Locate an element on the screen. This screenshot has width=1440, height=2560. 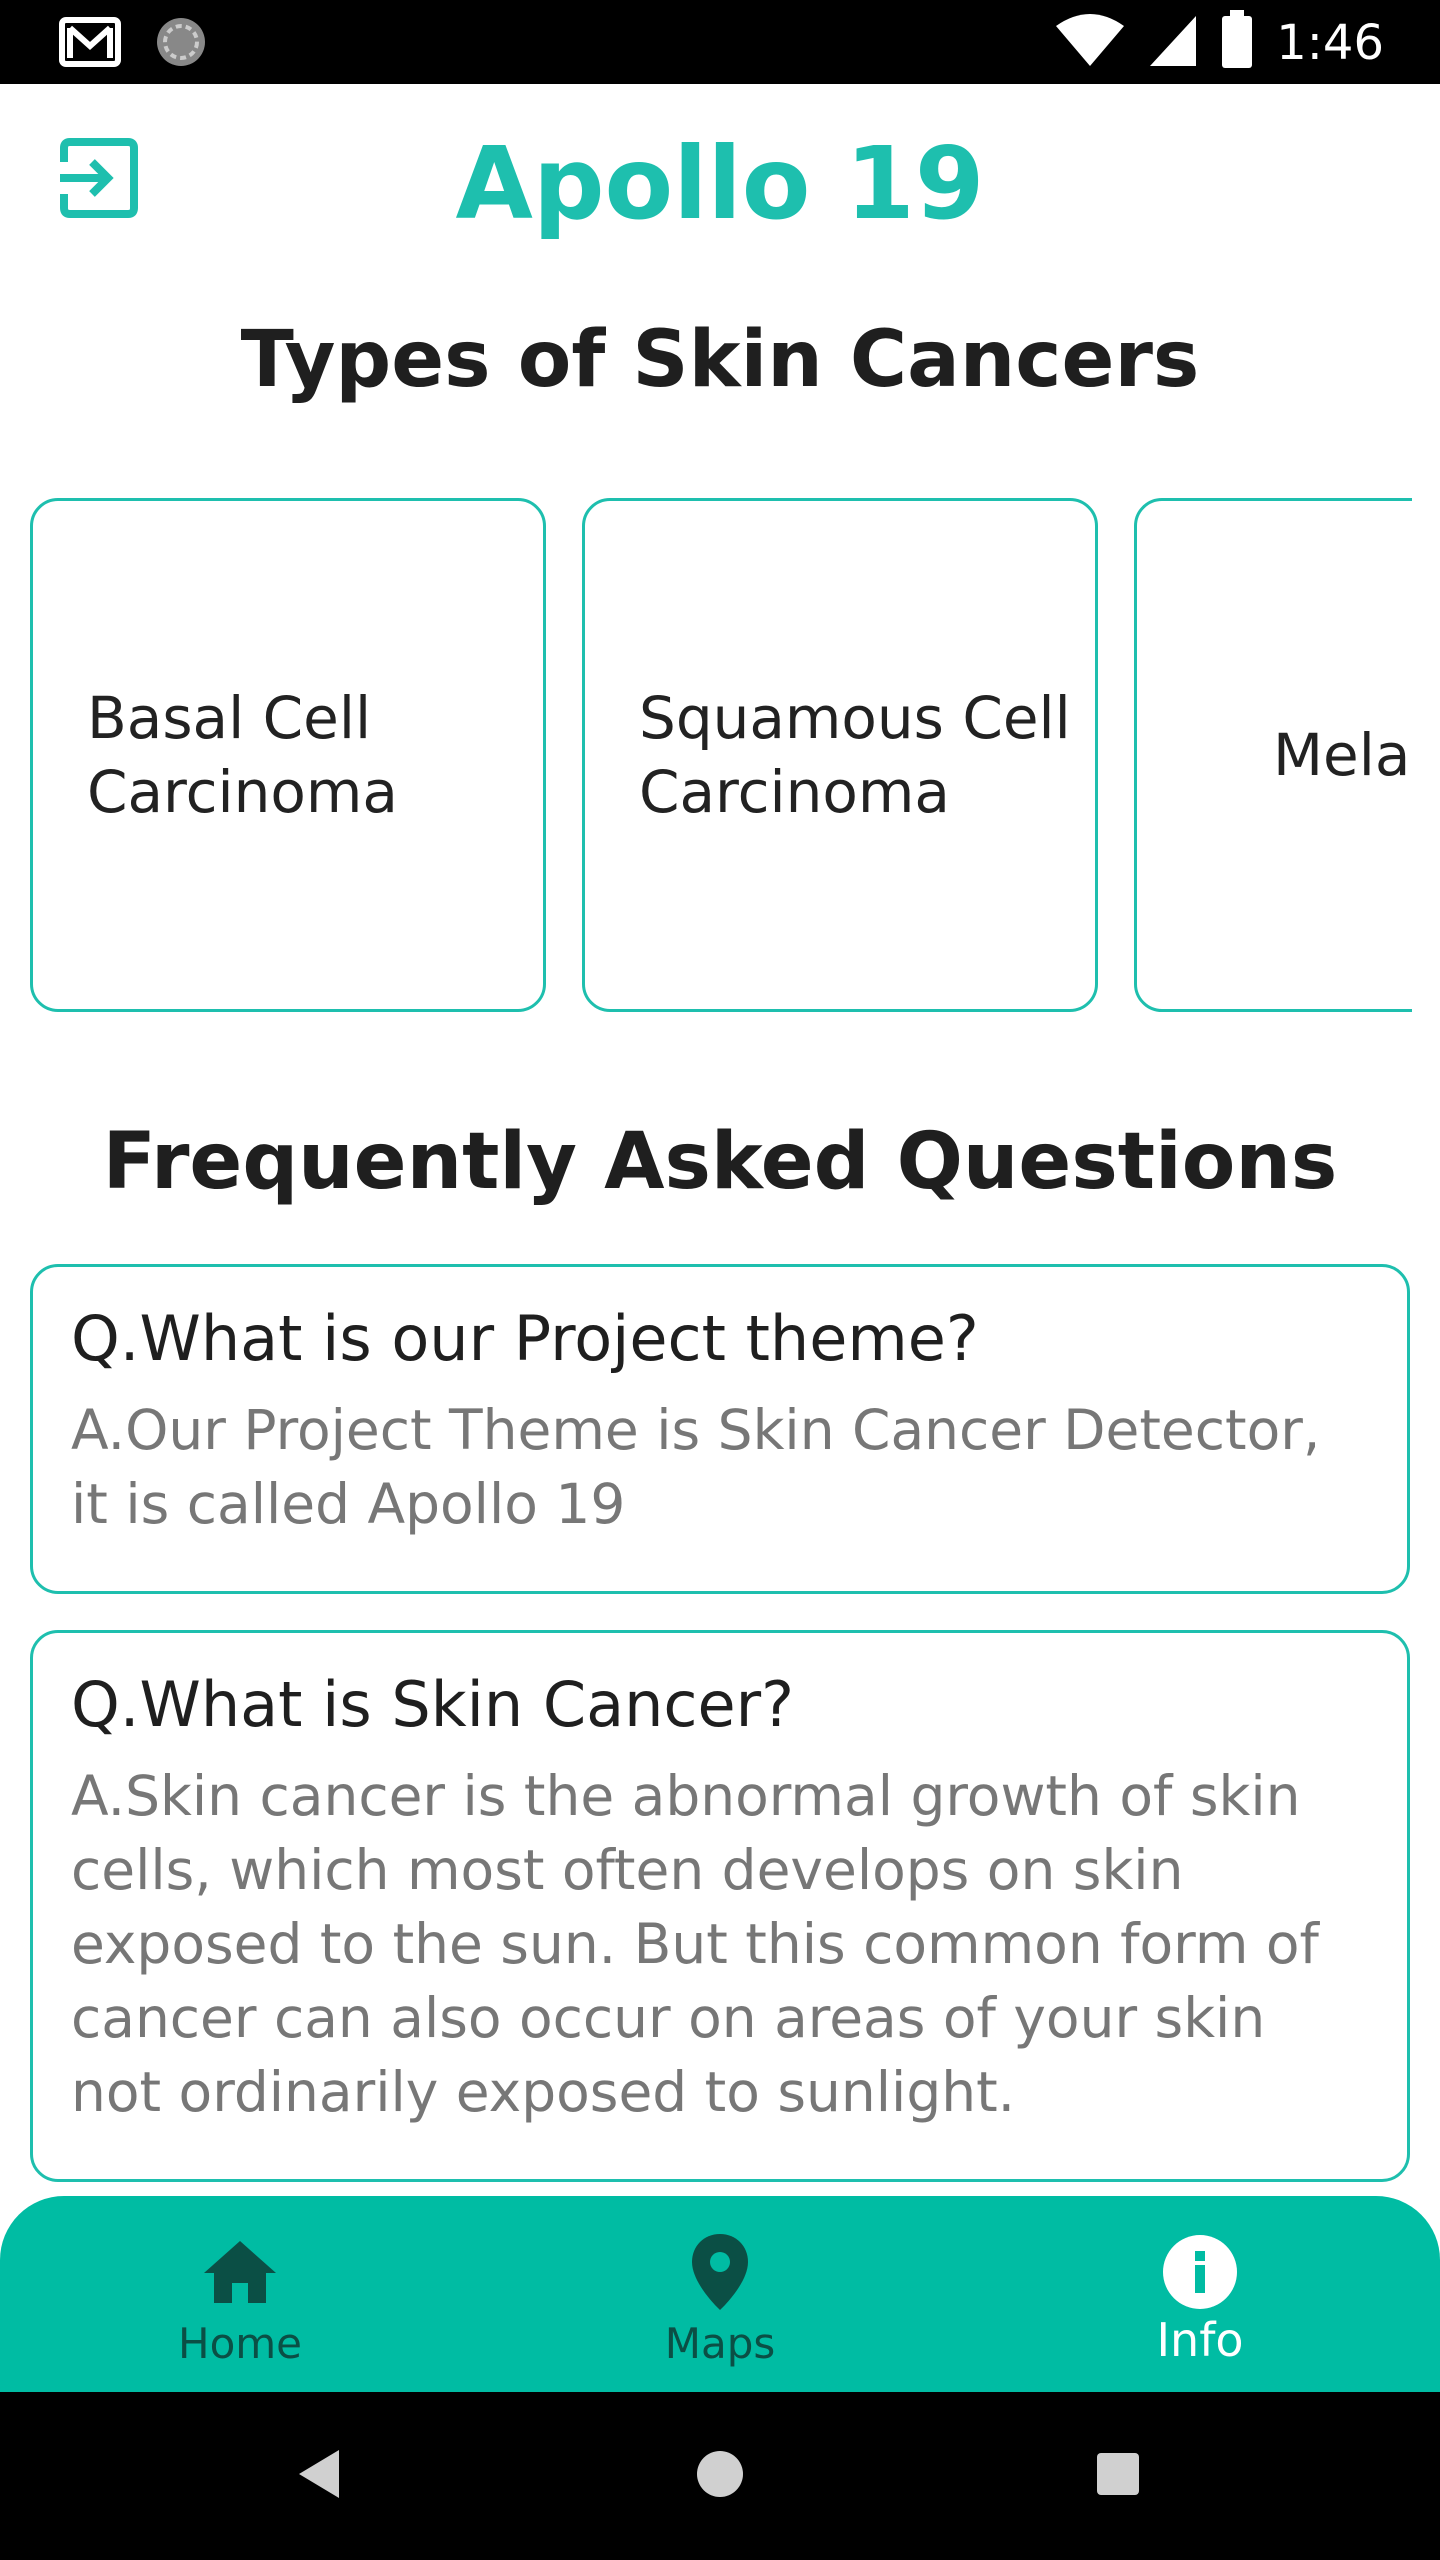
status-right-icons: 1:46 is located at coordinates (1219, 42).